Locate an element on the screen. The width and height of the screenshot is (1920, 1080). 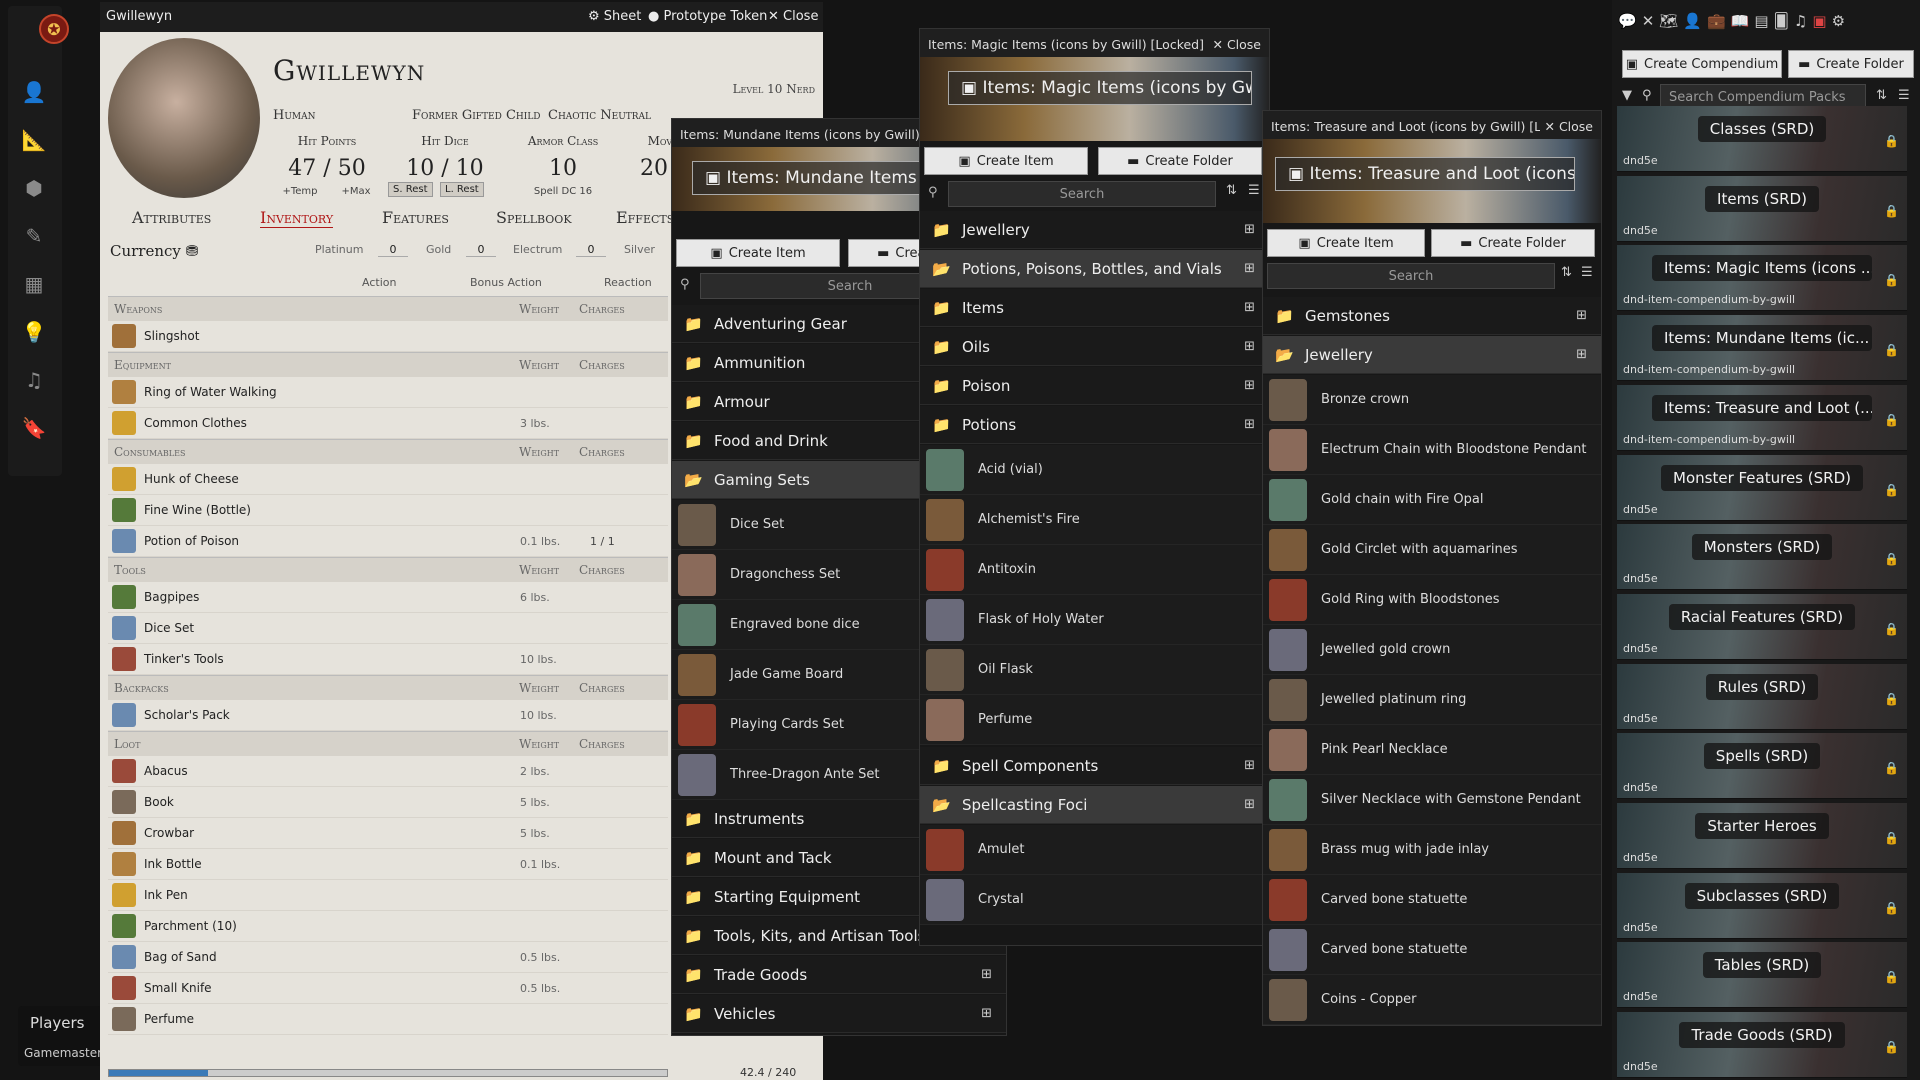
inventory-item-row: Tinker's Tools 10 lbs. is located at coordinates (388, 659).